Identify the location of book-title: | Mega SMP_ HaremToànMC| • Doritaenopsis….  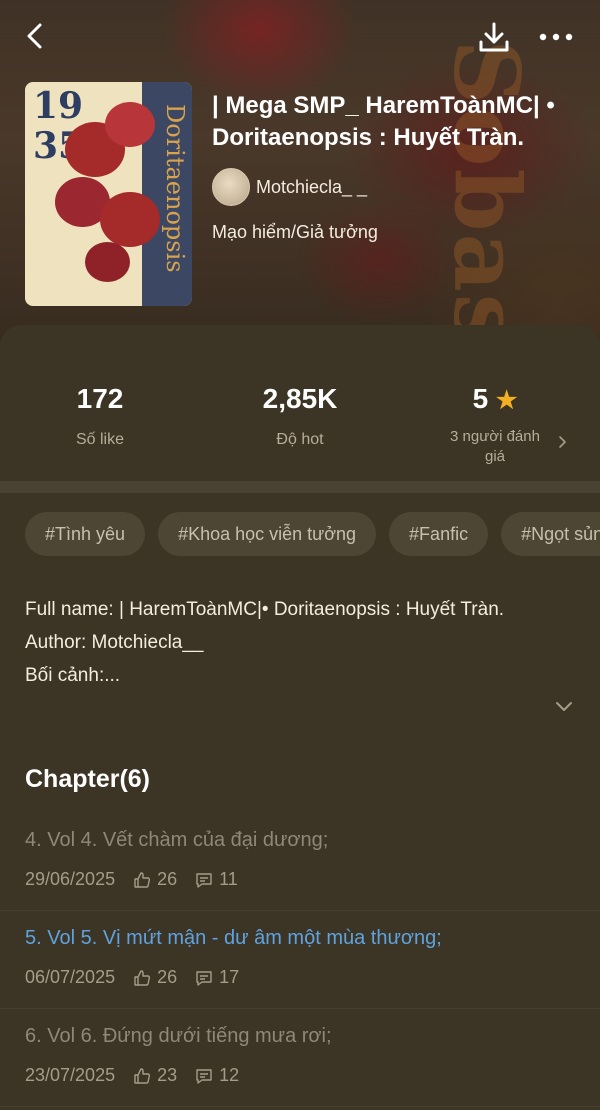
(383, 121).